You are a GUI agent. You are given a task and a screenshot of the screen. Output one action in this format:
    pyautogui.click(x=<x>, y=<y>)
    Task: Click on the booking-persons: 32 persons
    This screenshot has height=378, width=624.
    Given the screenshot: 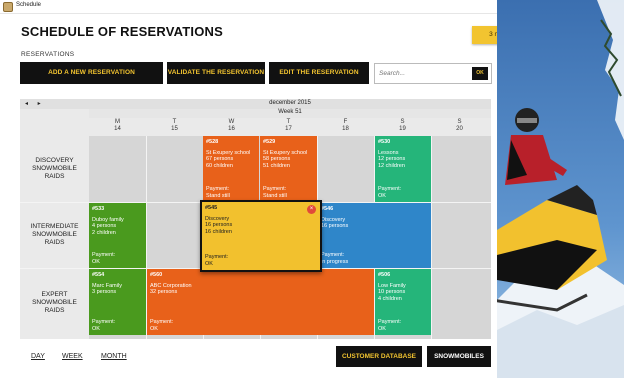 What is the action you would take?
    pyautogui.click(x=164, y=292)
    